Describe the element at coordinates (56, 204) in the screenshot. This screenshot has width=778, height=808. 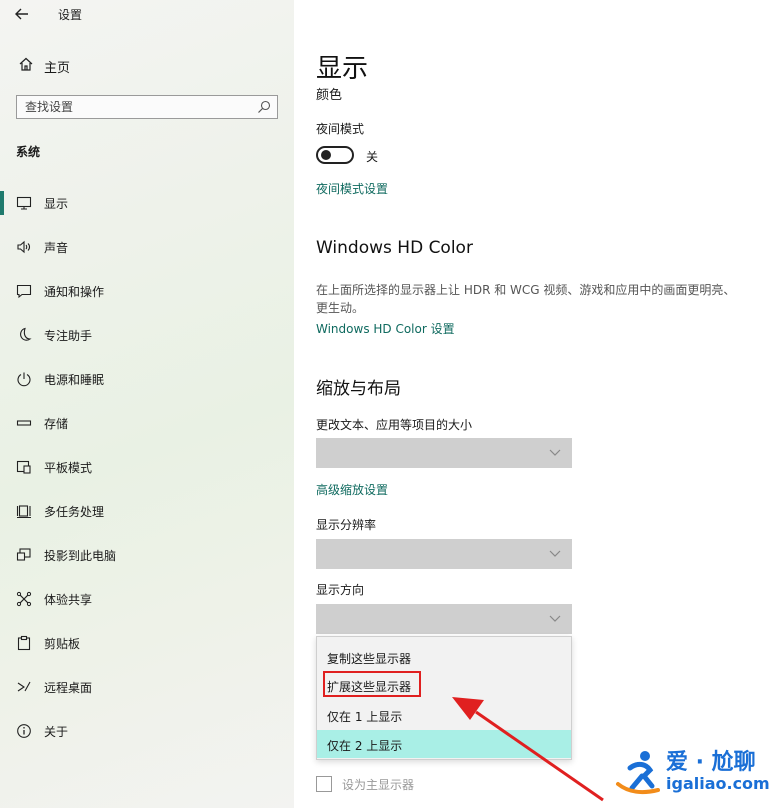
I see `sidebar-item-label: 显示` at that location.